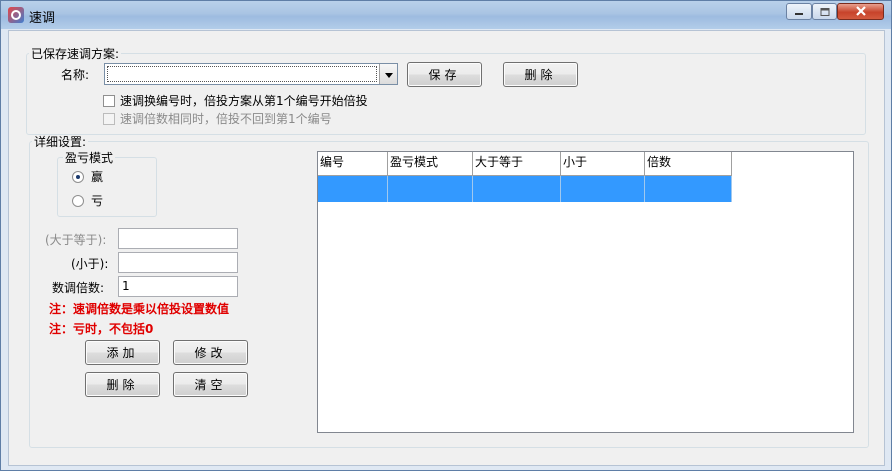 The image size is (892, 471). I want to click on combo-focus-rect, so click(242, 74).